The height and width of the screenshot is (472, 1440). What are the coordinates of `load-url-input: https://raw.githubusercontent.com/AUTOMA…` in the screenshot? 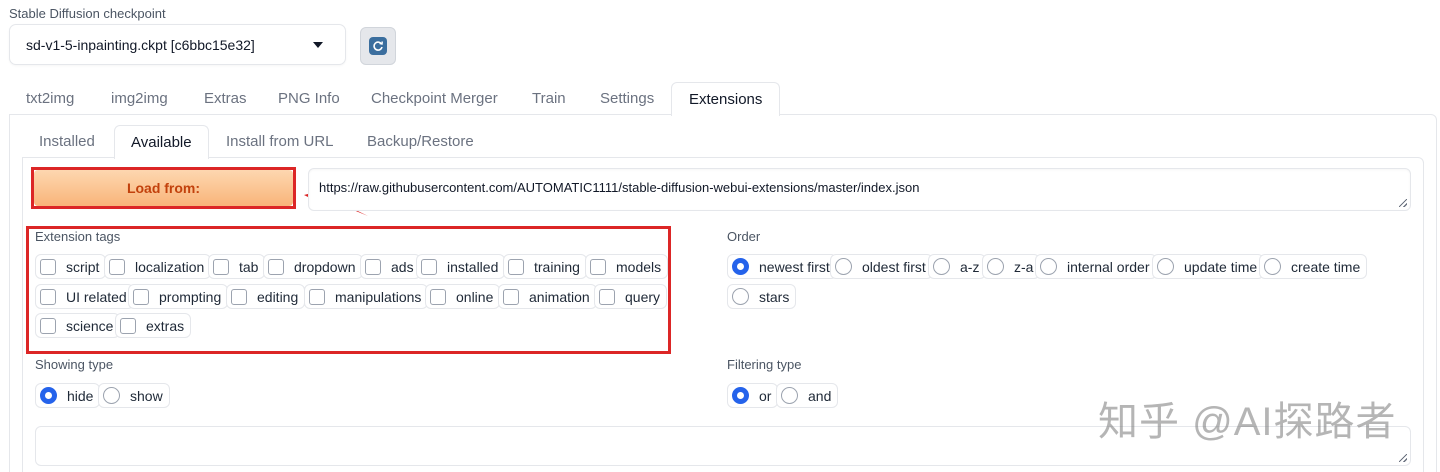 It's located at (859, 189).